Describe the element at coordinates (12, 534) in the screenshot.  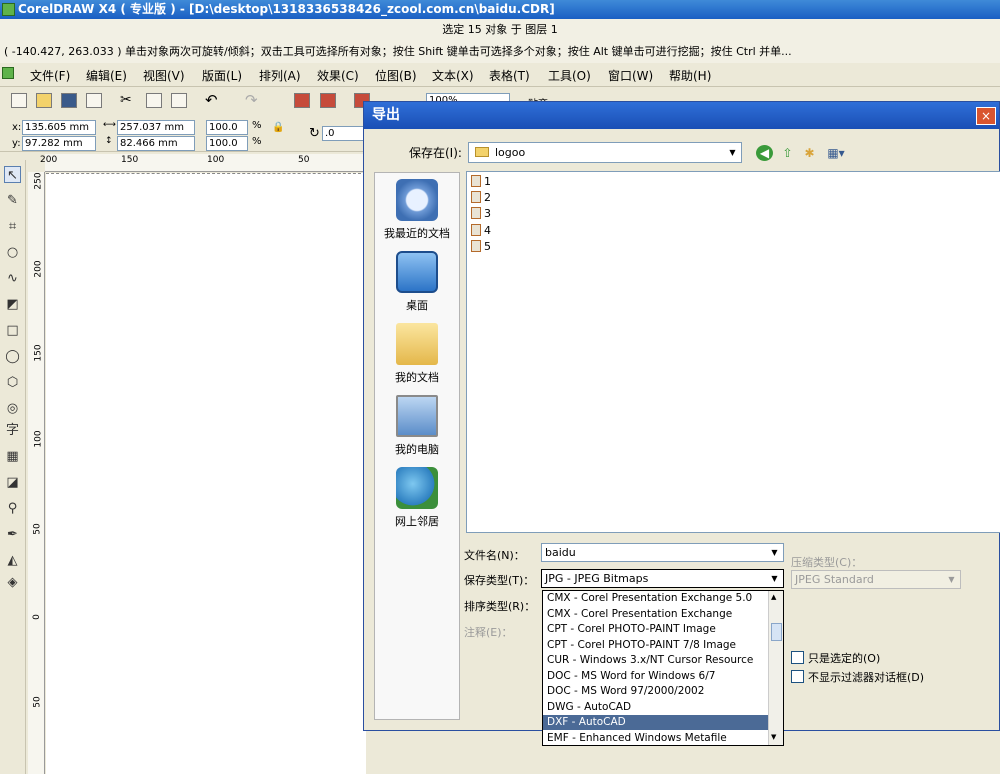
I see `outline-tool-icon: ✒` at that location.